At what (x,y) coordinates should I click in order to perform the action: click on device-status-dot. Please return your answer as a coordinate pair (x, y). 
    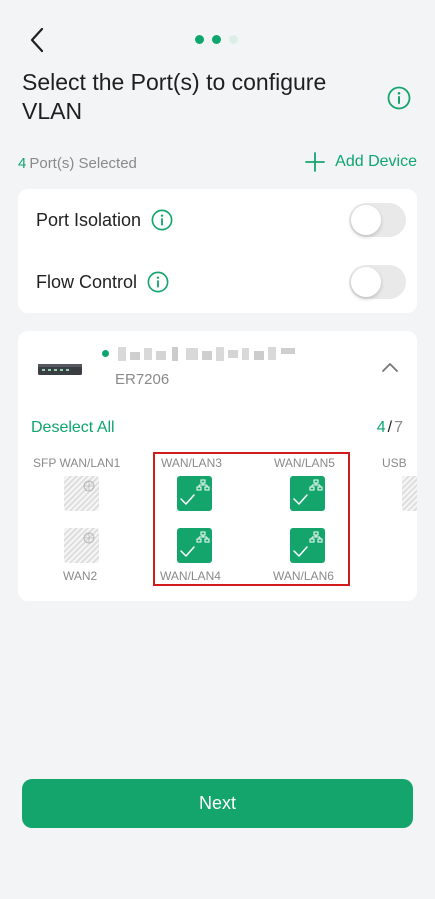
    Looking at the image, I should click on (105, 353).